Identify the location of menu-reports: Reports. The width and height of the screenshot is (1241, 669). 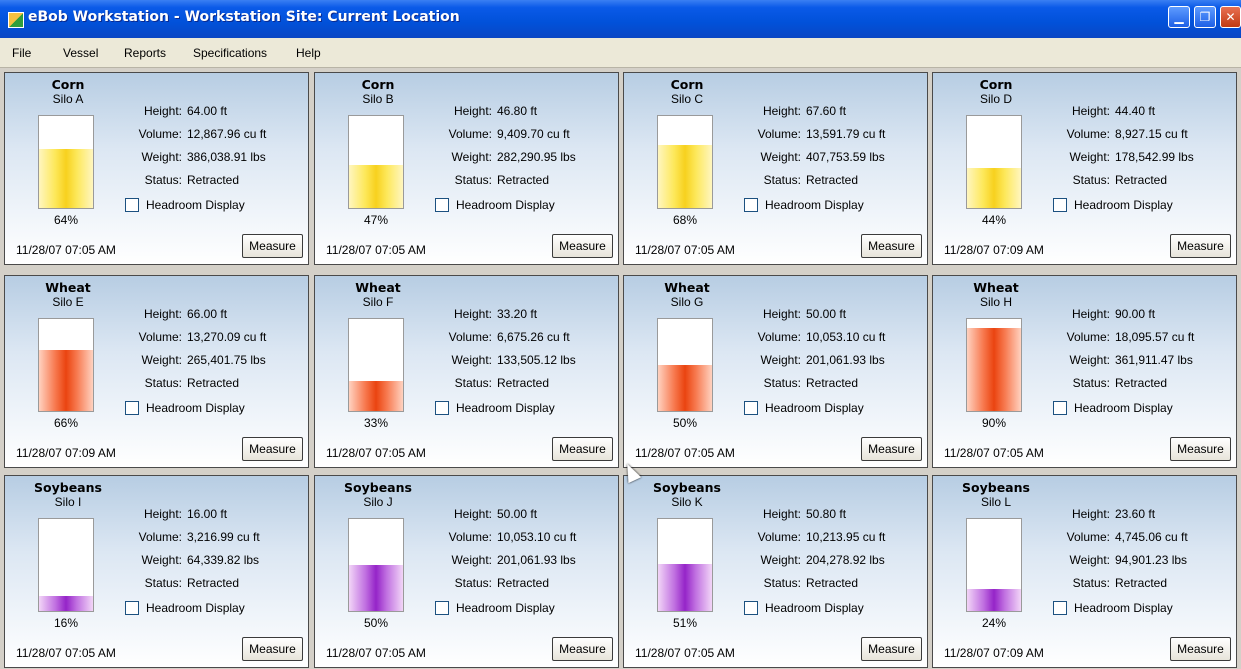
(145, 53).